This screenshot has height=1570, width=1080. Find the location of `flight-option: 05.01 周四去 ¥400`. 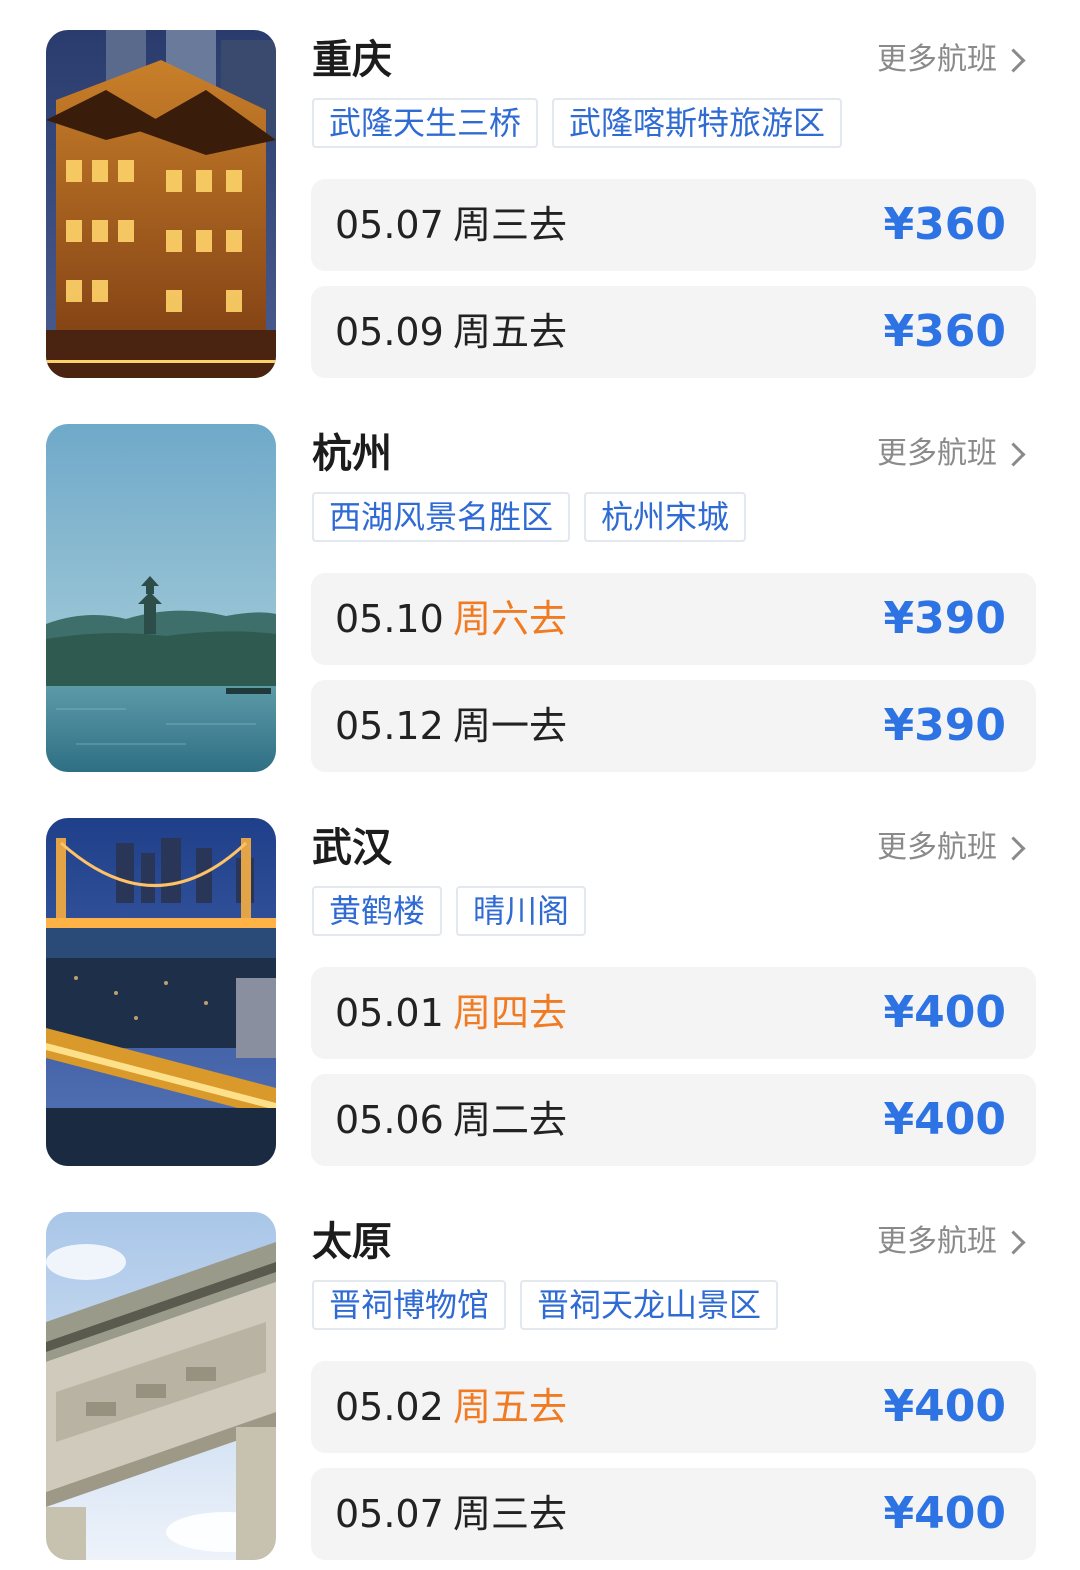

flight-option: 05.01 周四去 ¥400 is located at coordinates (673, 1013).